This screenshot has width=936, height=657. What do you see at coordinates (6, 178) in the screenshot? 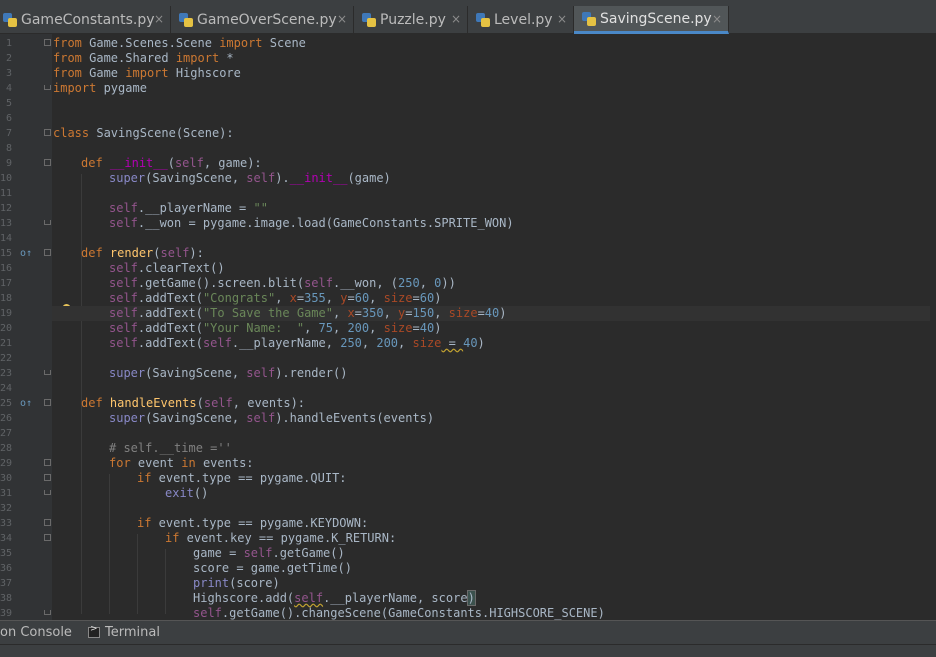
I see `line-number: 10` at bounding box center [6, 178].